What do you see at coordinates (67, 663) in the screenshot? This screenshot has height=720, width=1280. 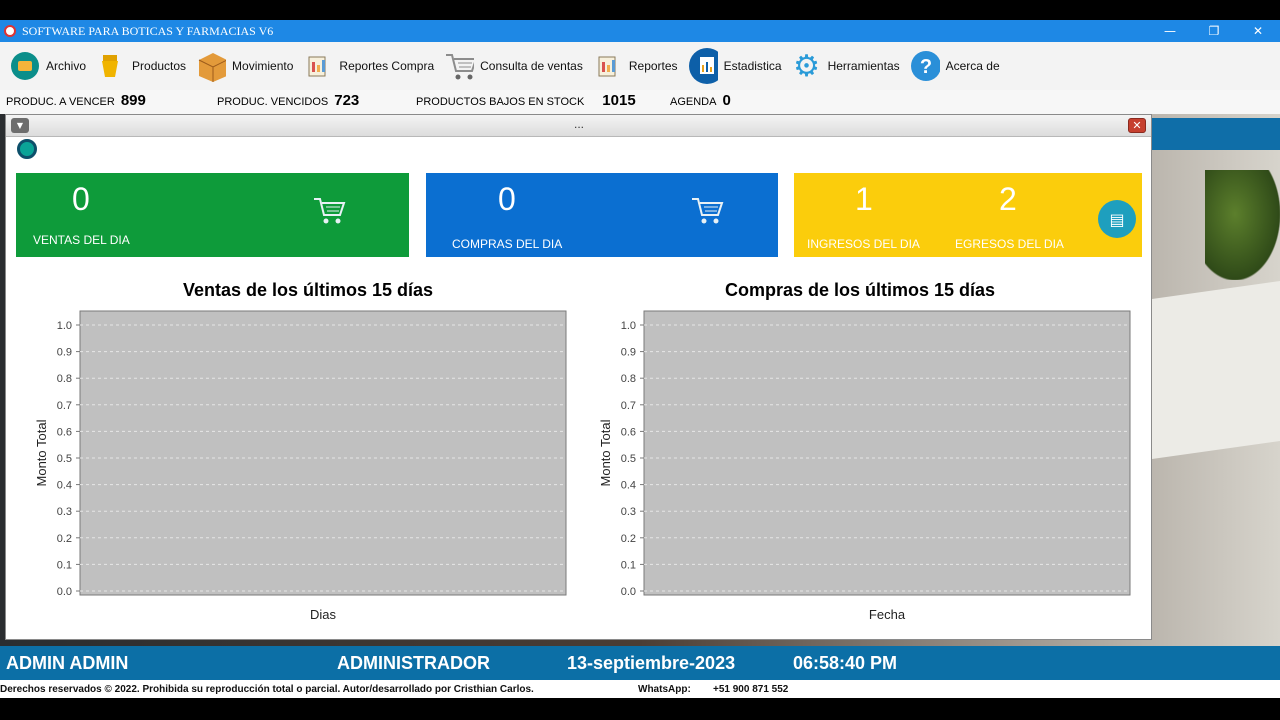 I see `footer-user: ADMIN ADMIN` at bounding box center [67, 663].